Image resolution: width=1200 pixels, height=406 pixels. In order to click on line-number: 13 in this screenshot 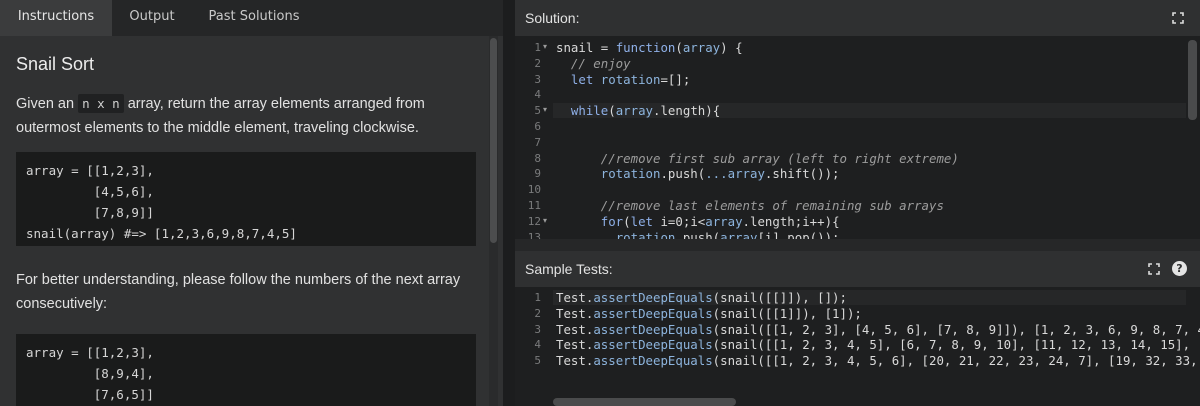, I will do `click(534, 234)`.